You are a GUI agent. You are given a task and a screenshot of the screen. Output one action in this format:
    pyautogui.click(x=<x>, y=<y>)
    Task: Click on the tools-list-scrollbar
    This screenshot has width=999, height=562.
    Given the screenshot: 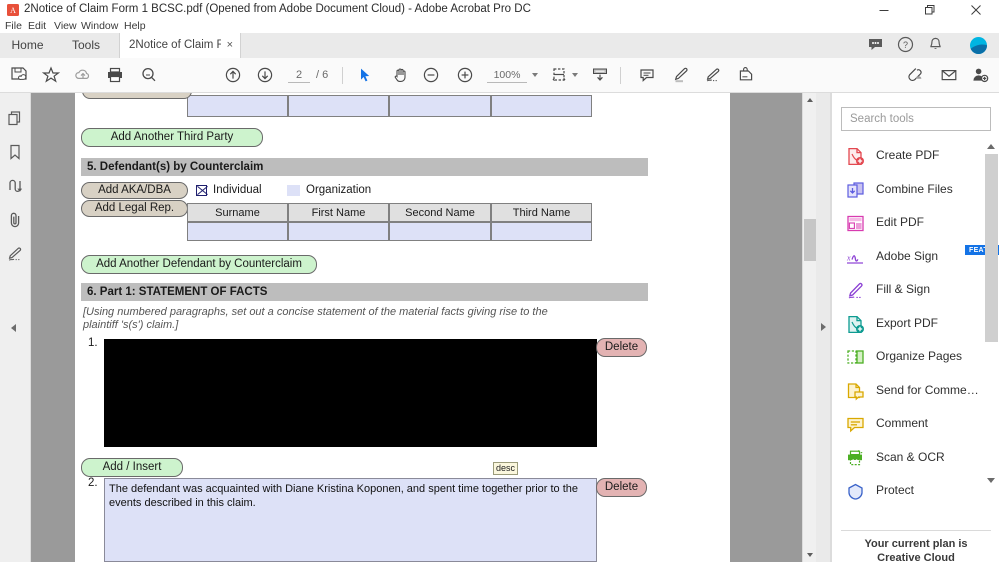 What is the action you would take?
    pyautogui.click(x=991, y=313)
    